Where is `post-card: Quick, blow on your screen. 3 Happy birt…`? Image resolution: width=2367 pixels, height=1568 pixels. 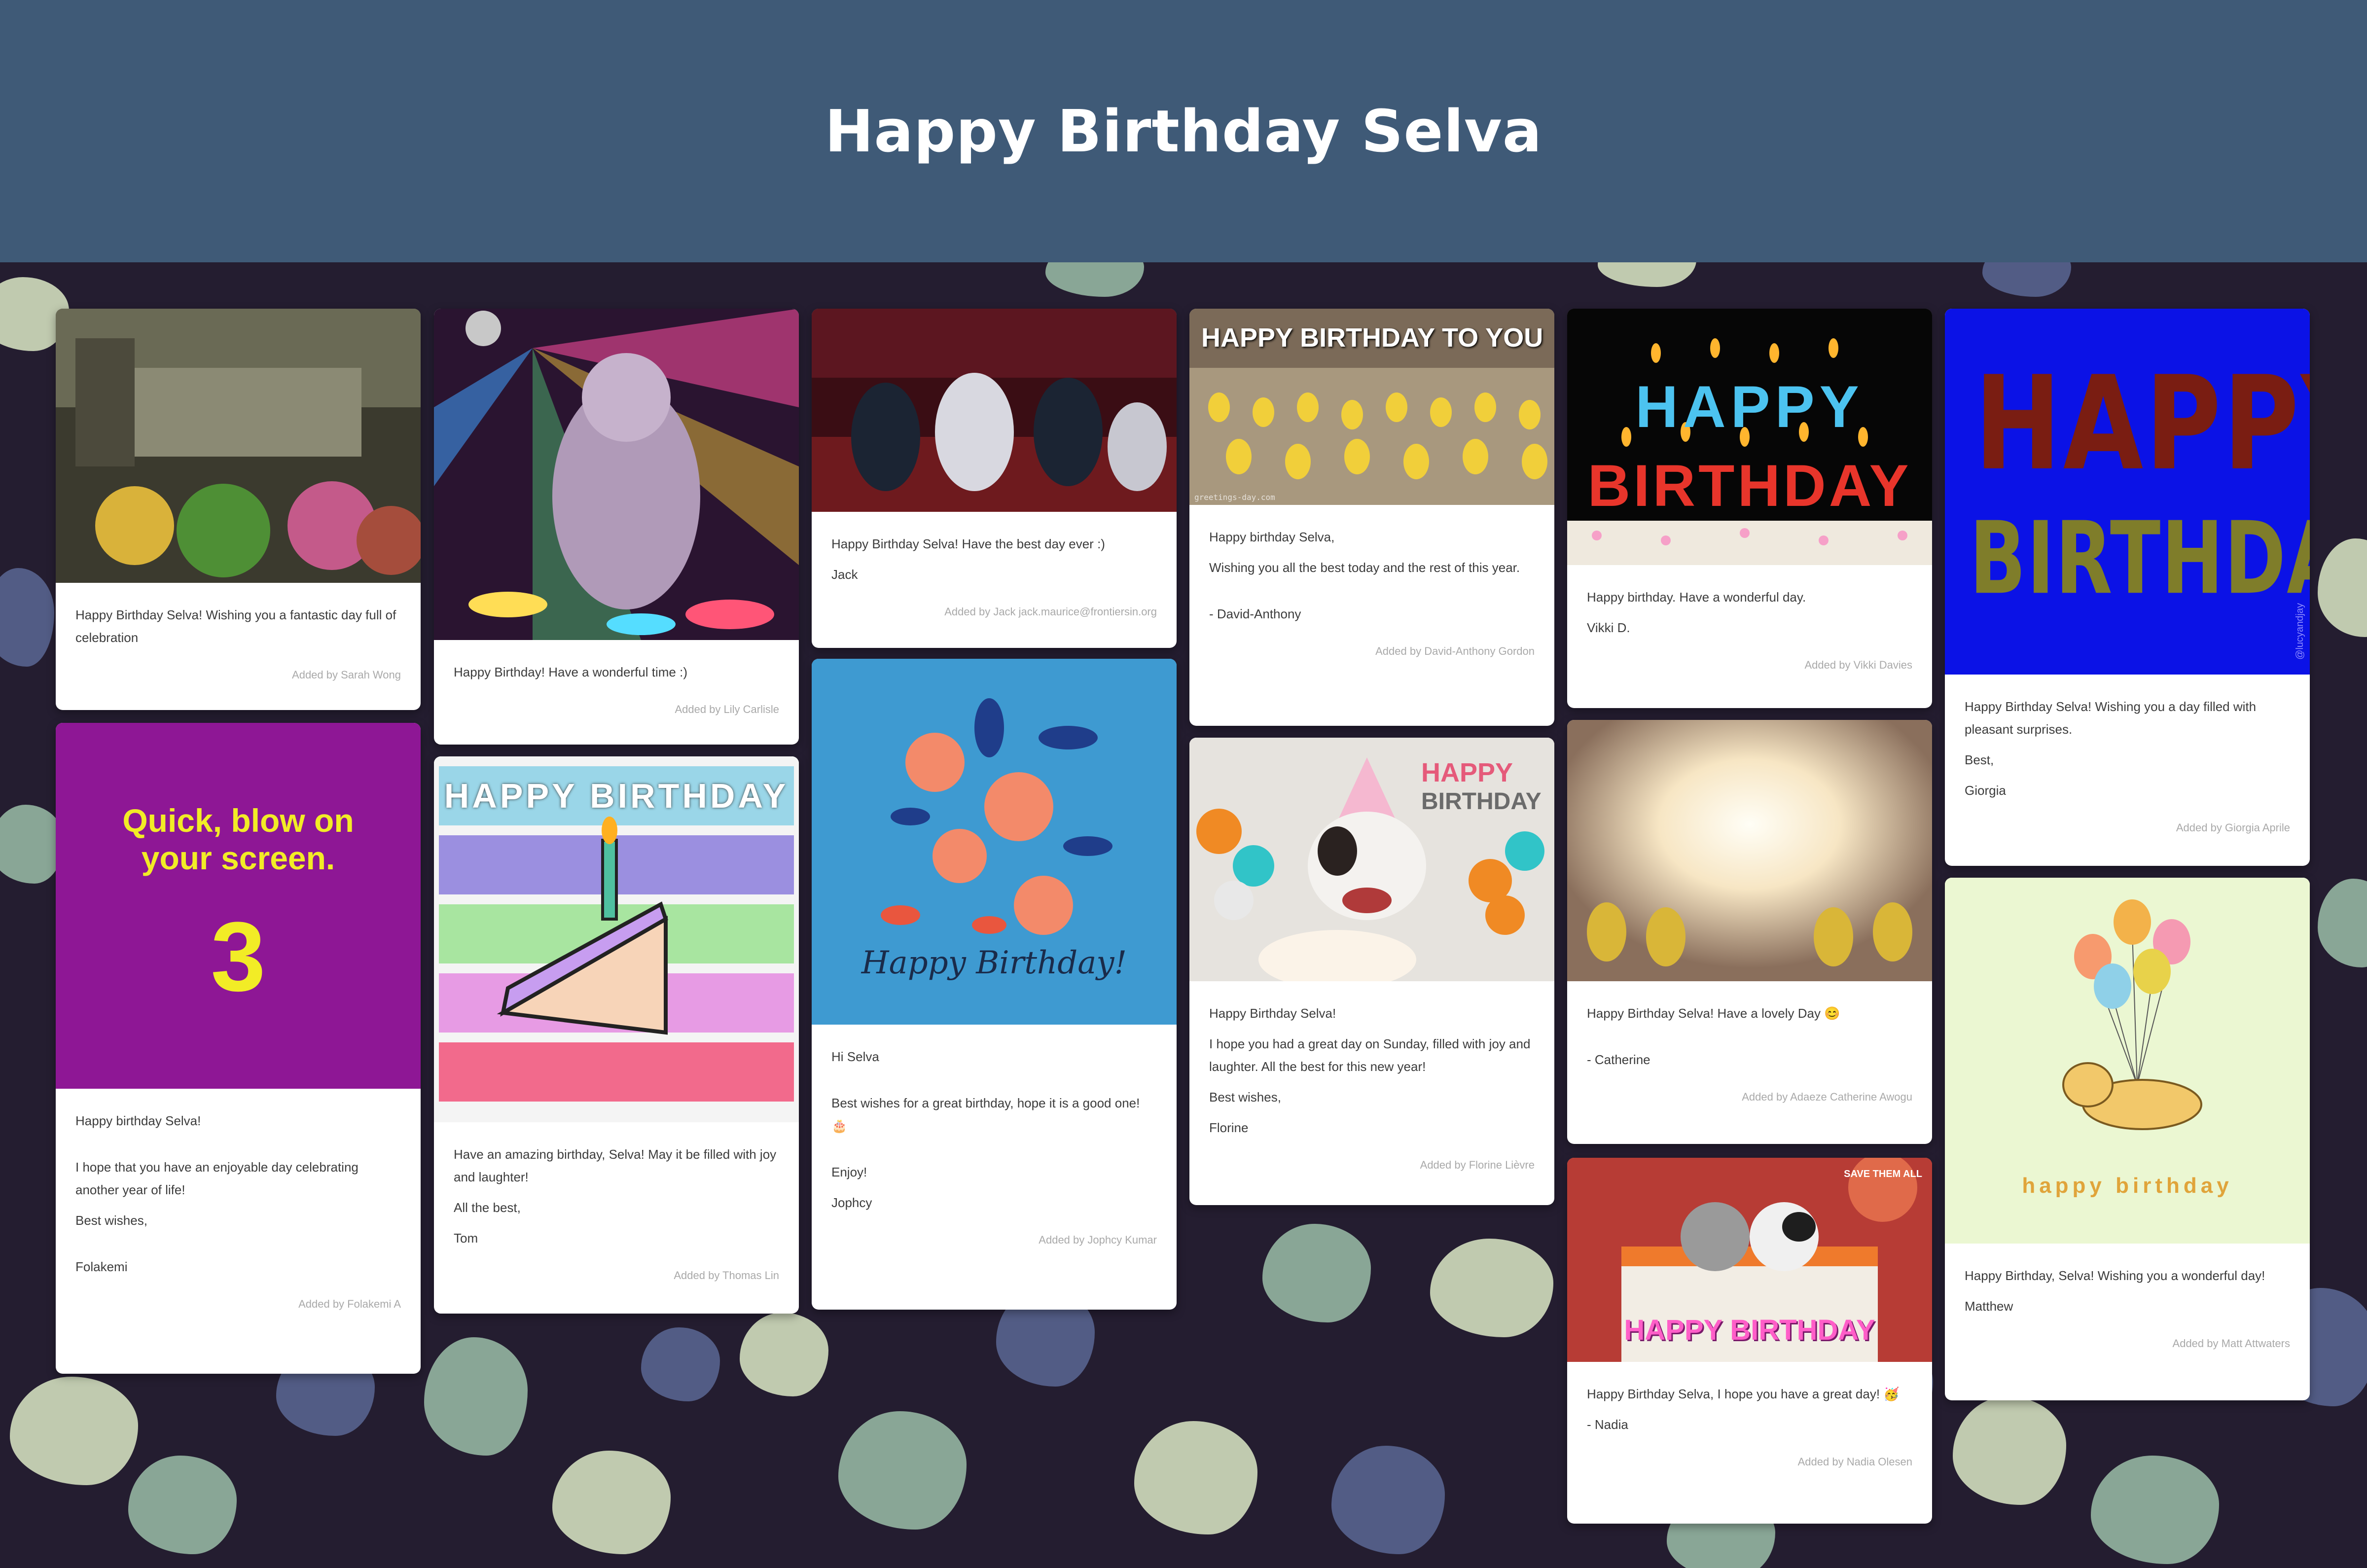 post-card: Quick, blow on your screen. 3 Happy birt… is located at coordinates (239, 1048).